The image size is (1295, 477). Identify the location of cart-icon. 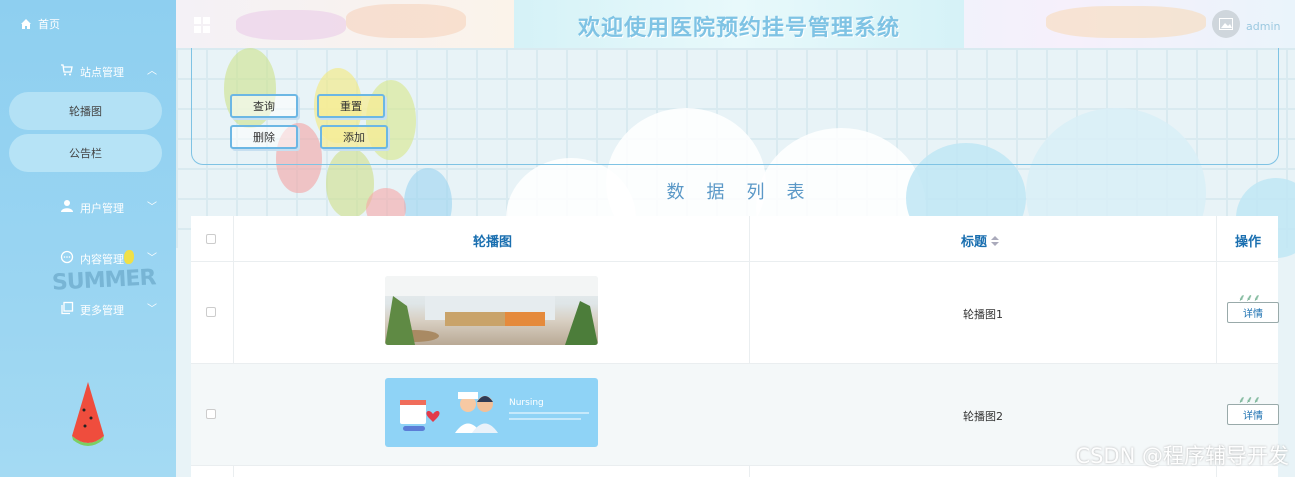
(67, 70).